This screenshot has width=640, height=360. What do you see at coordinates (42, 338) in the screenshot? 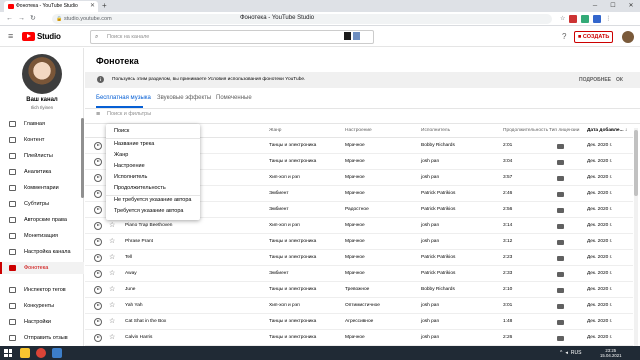
I see `sidebar-item-feedback: Отправить отзыв` at bounding box center [42, 338].